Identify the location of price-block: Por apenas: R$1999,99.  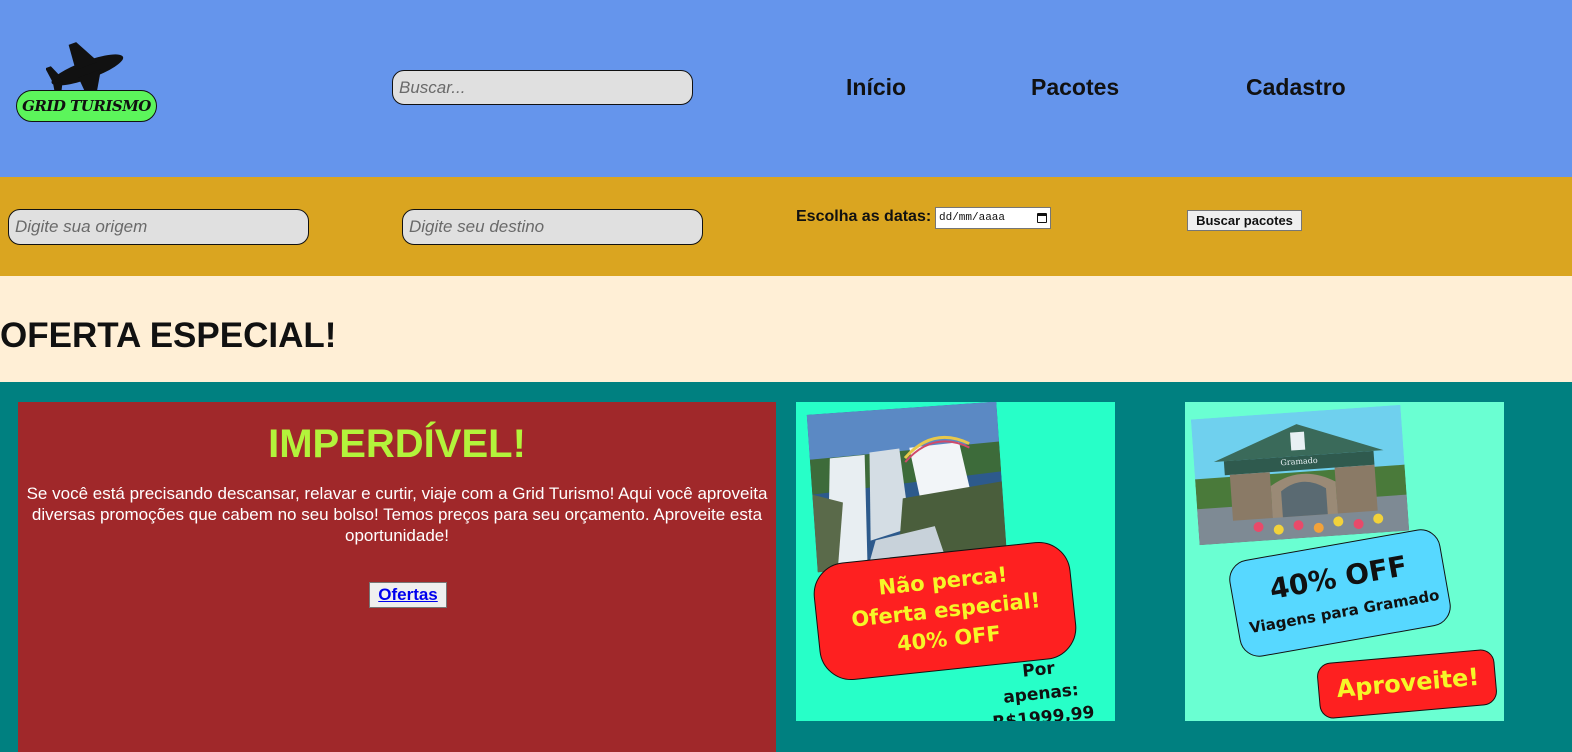
(1041, 686).